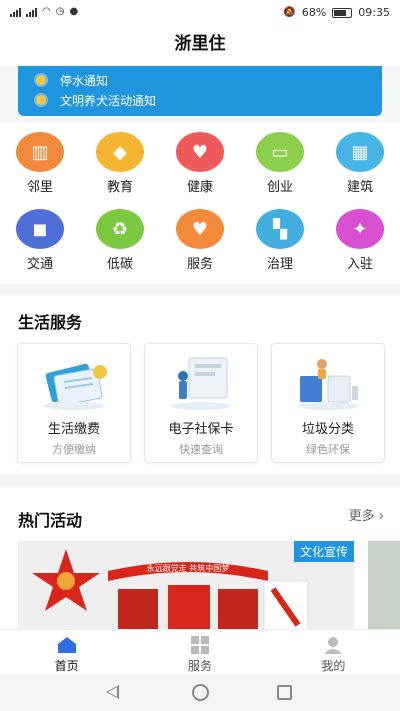 This screenshot has height=711, width=400. What do you see at coordinates (279, 264) in the screenshot?
I see `grid-item-label: 治理` at bounding box center [279, 264].